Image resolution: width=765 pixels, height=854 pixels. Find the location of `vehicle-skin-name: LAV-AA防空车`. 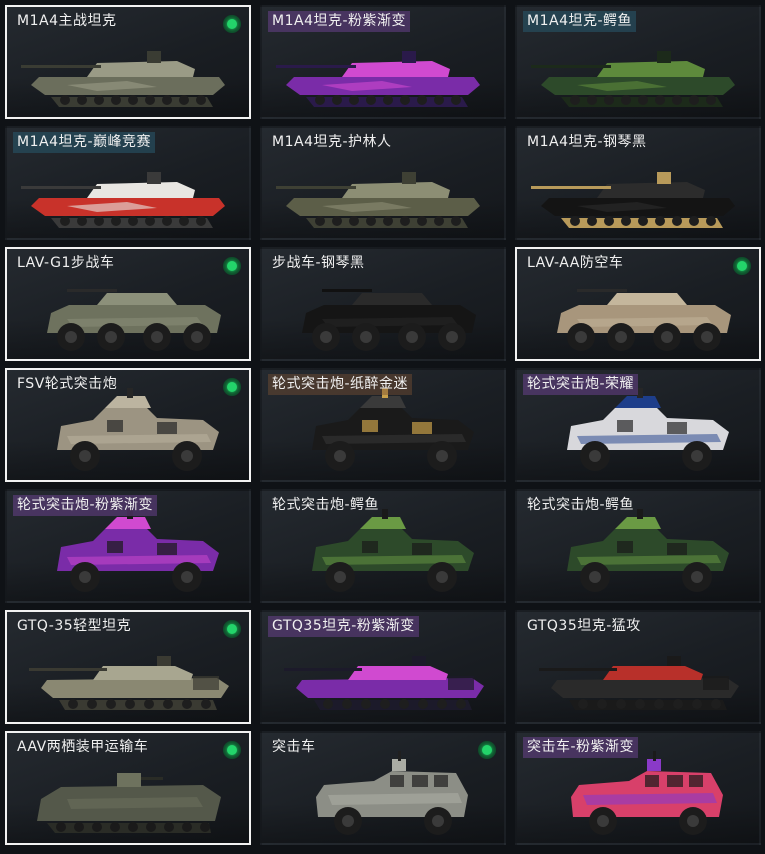

vehicle-skin-name: LAV-AA防空车 is located at coordinates (575, 263).